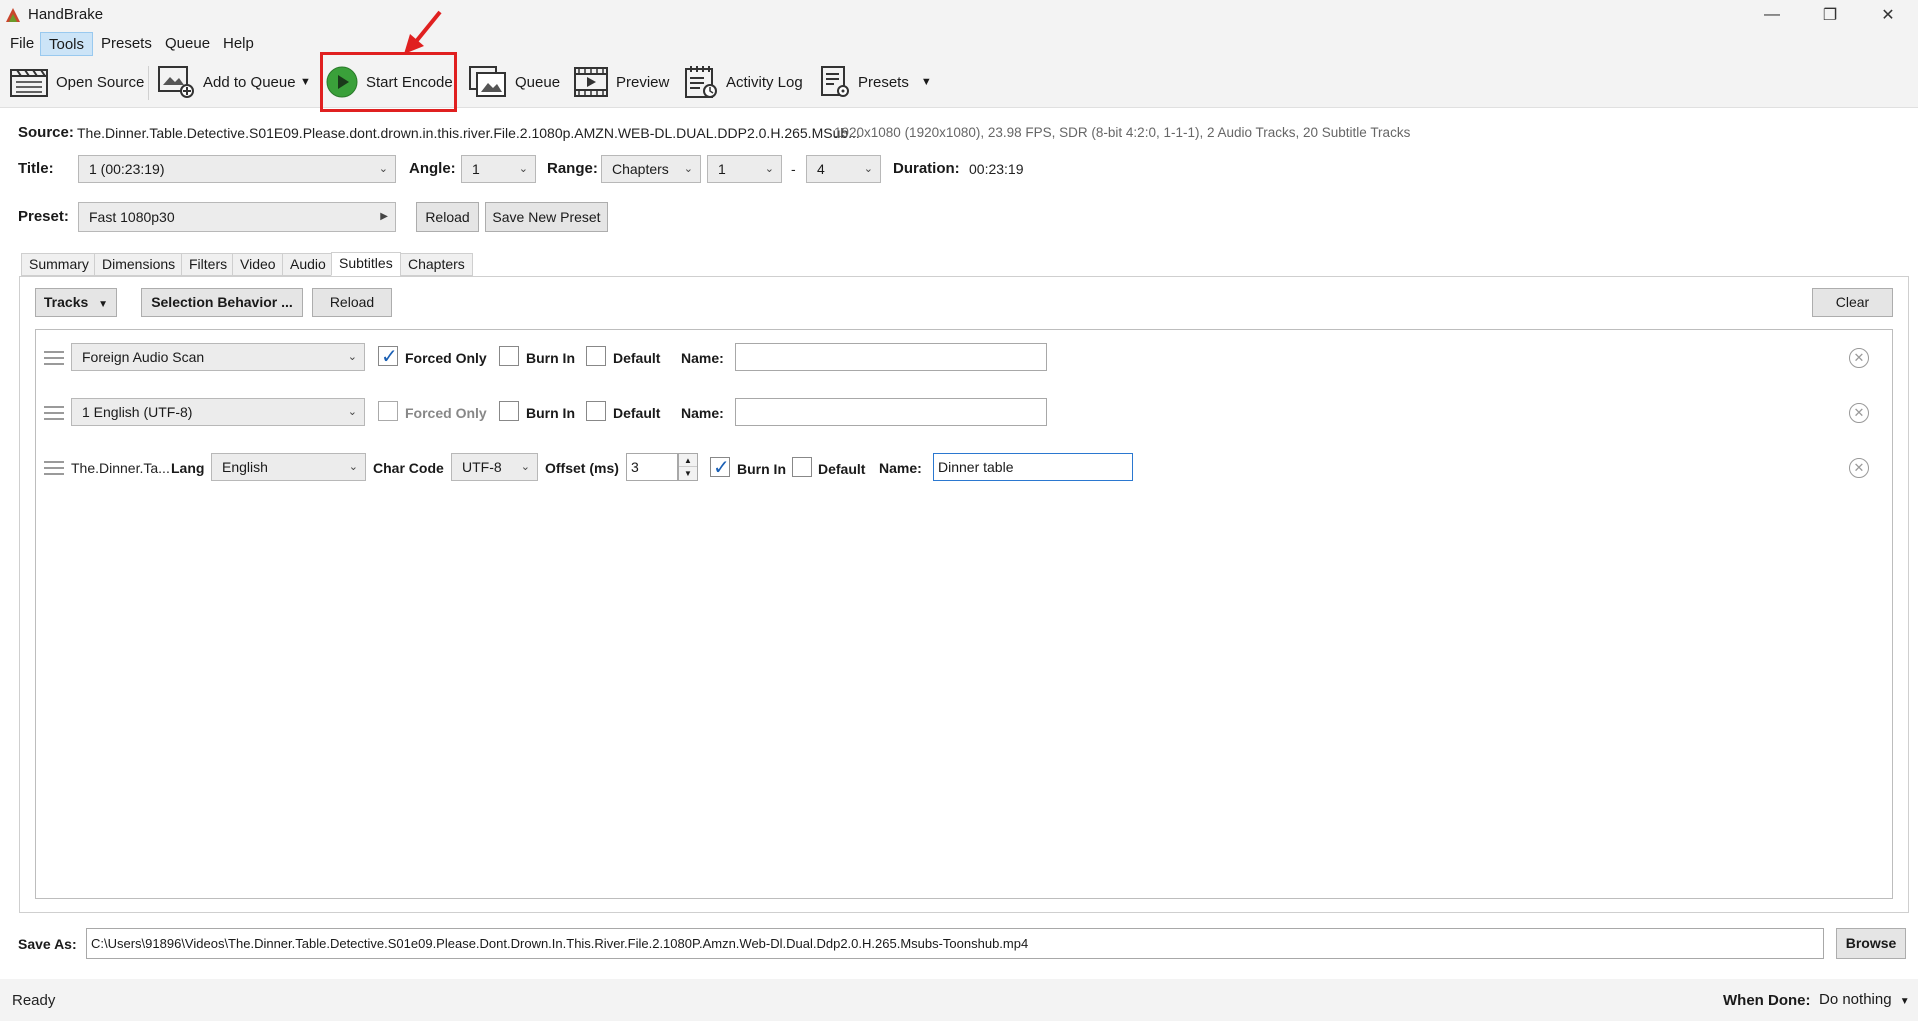  What do you see at coordinates (446, 413) in the screenshot?
I see `forced-only-label-2: Forced Only` at bounding box center [446, 413].